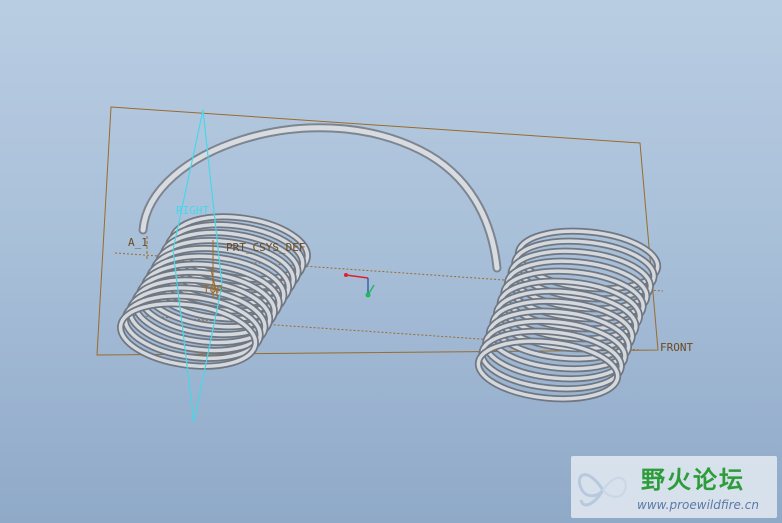 Image resolution: width=782 pixels, height=523 pixels. I want to click on forum-watermark: 野火论坛 www.proewildfire.cn, so click(674, 487).